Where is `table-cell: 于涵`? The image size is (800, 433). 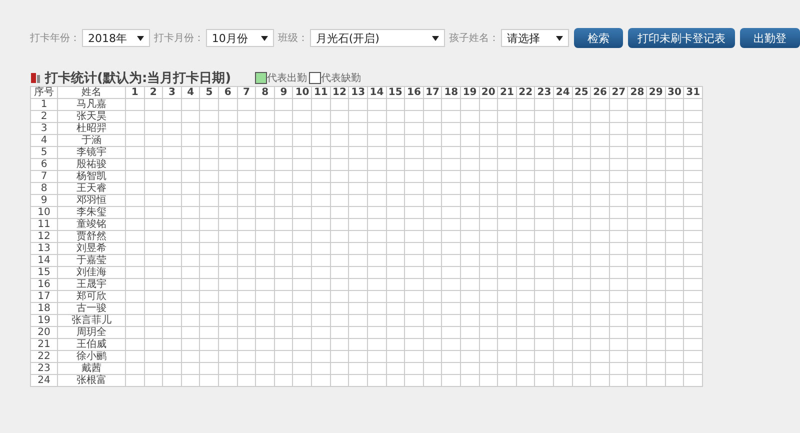
table-cell: 于涵 is located at coordinates (92, 140).